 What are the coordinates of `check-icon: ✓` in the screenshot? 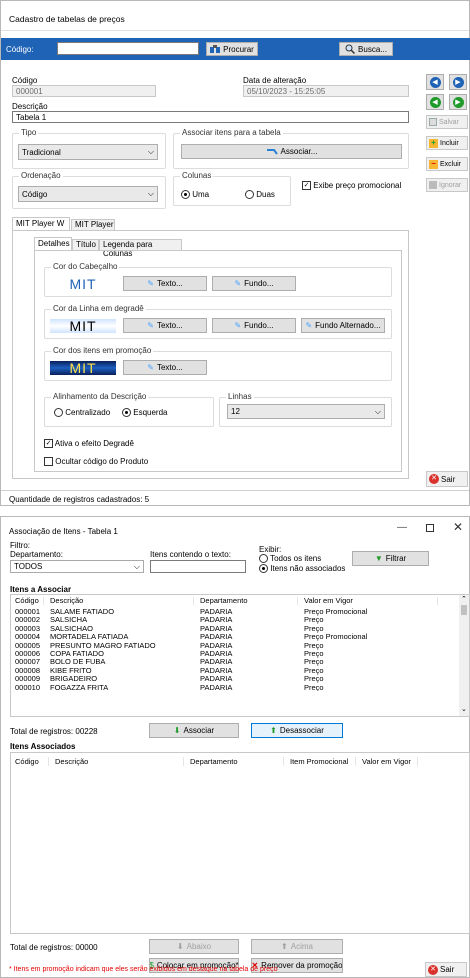 It's located at (48, 444).